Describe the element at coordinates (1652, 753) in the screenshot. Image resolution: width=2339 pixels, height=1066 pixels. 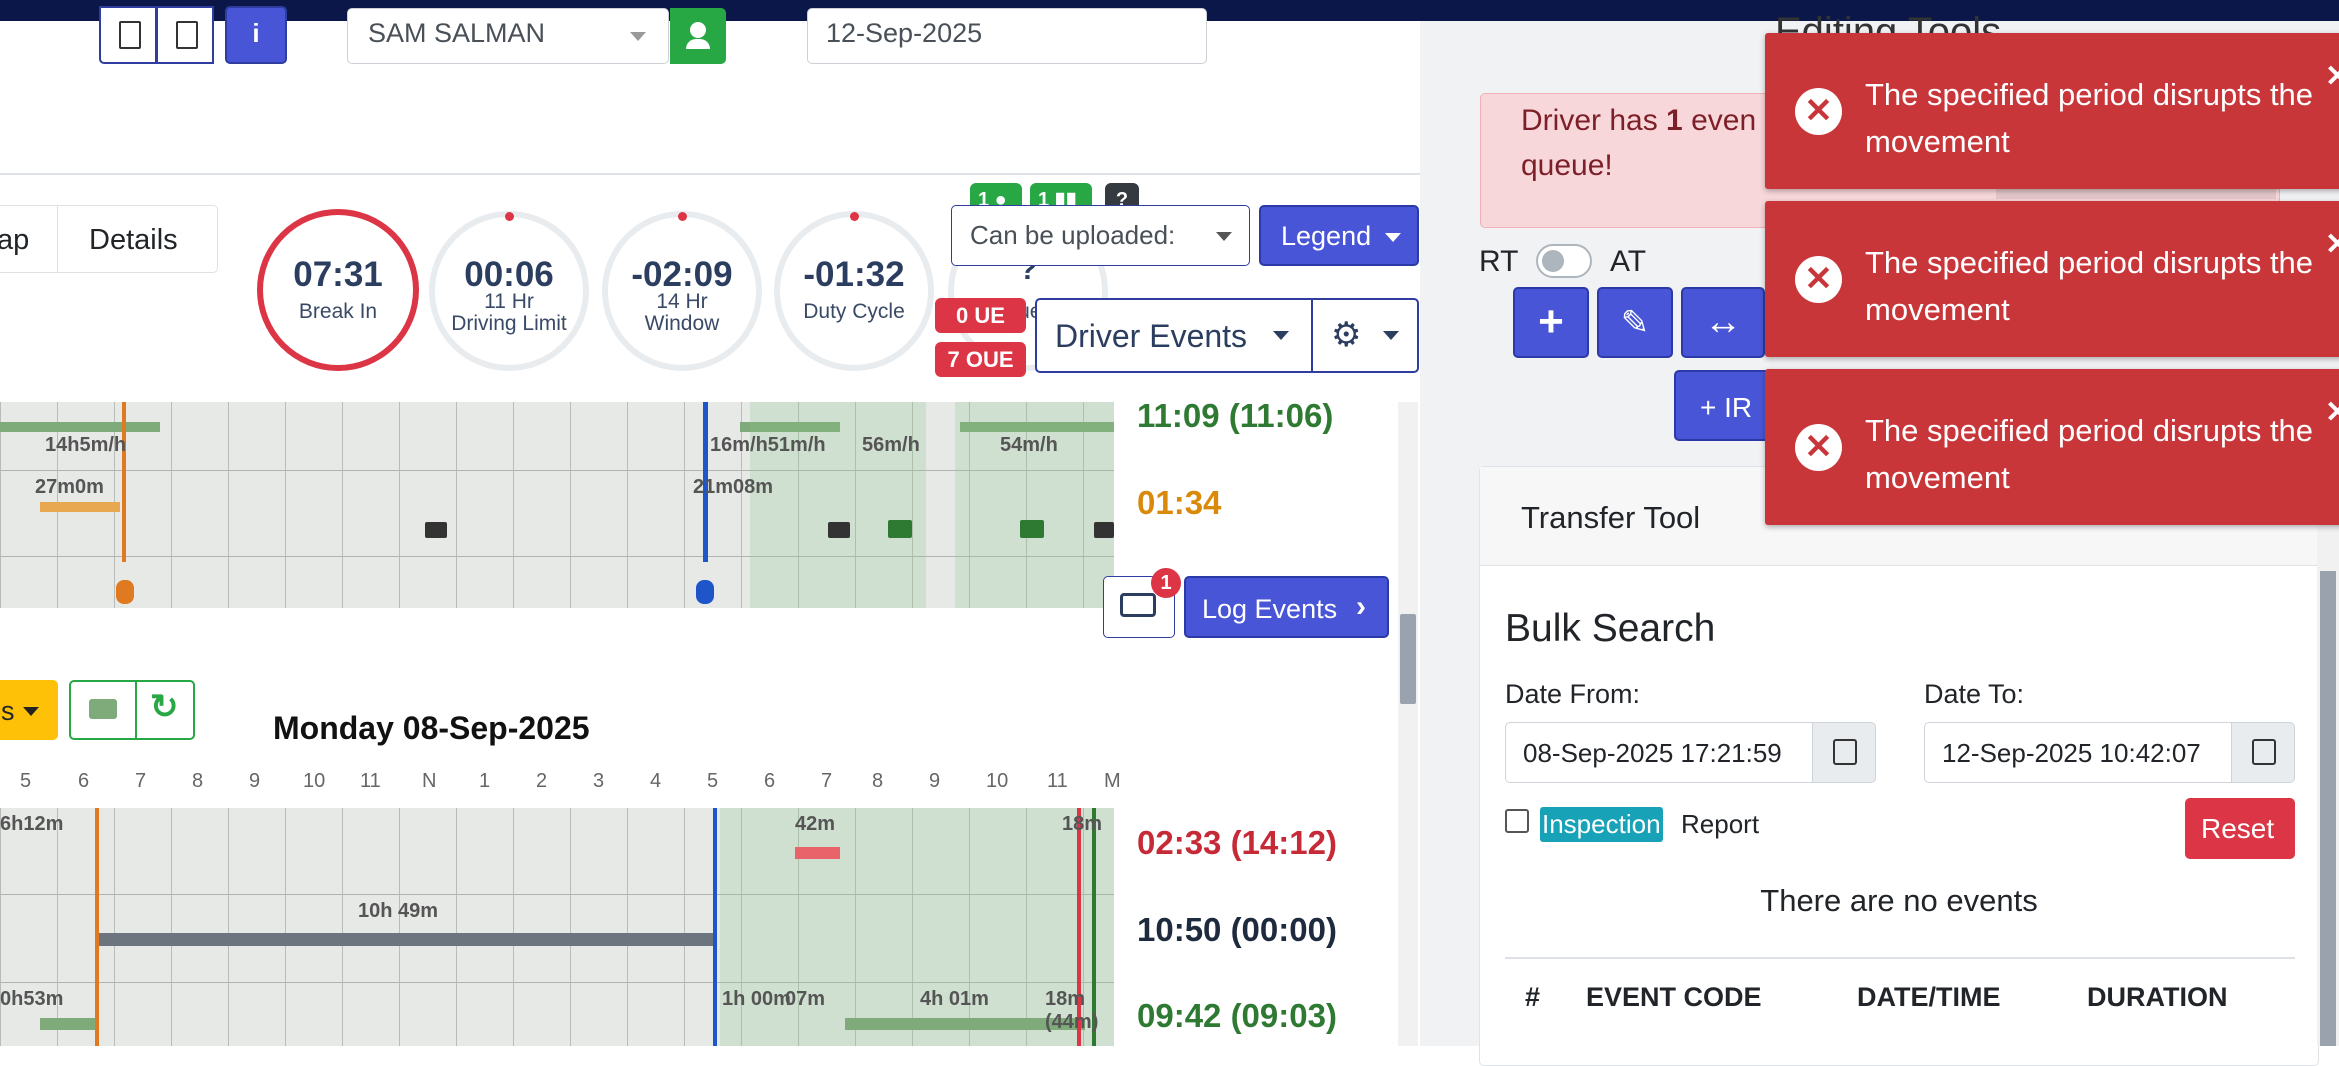
I see `date-from-value: 08-Sep-2025 17:21:59` at that location.